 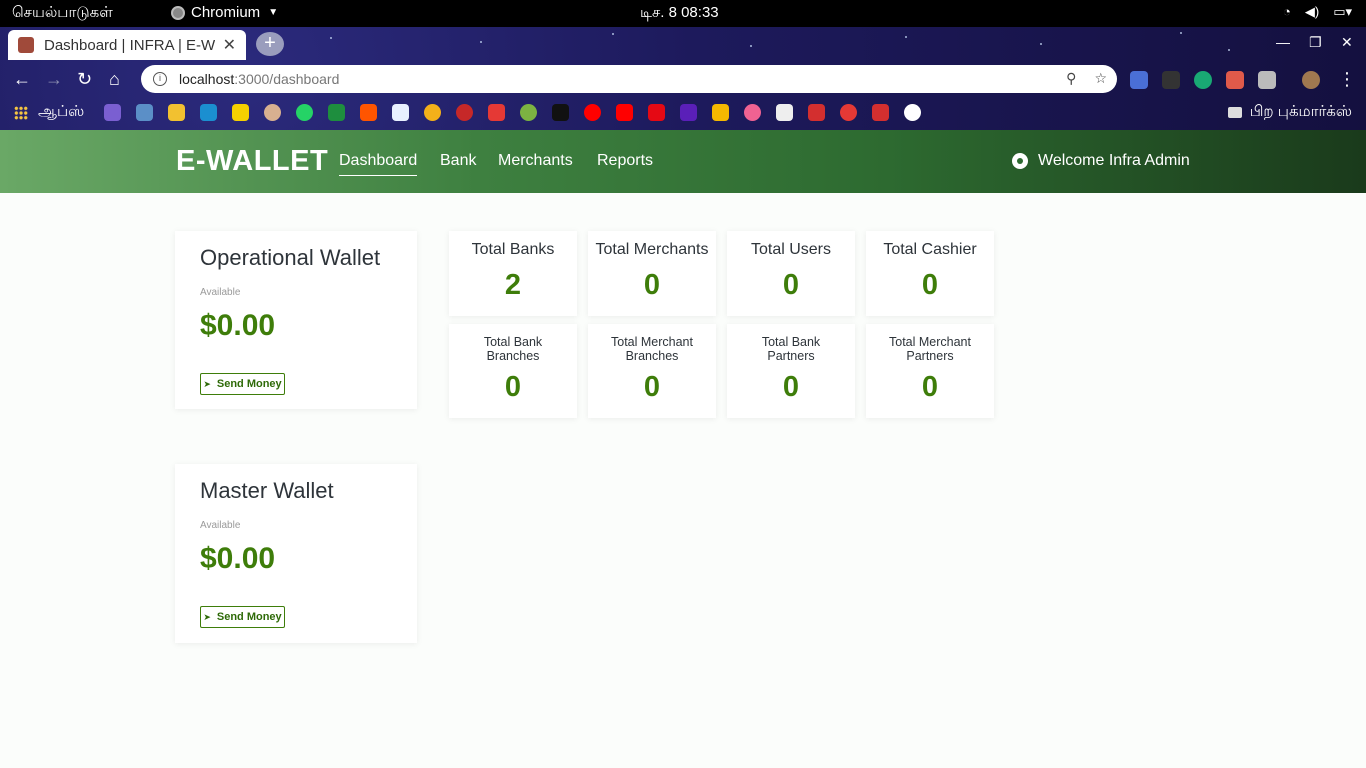 I want to click on minimize-icon: —, so click(x=1283, y=42).